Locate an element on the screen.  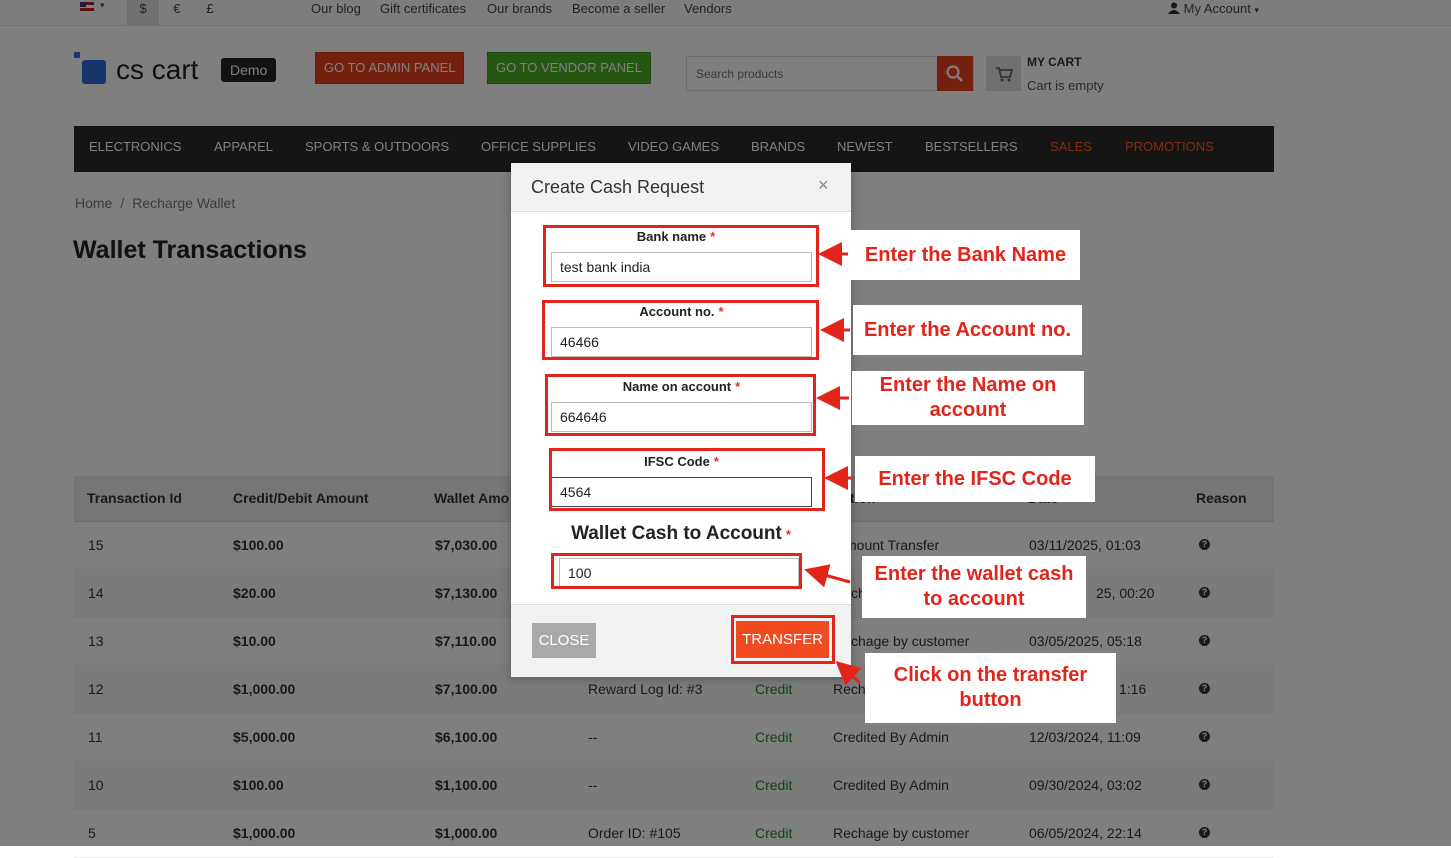
annotation-text: Enter the Name on is located at coordinates (968, 385).